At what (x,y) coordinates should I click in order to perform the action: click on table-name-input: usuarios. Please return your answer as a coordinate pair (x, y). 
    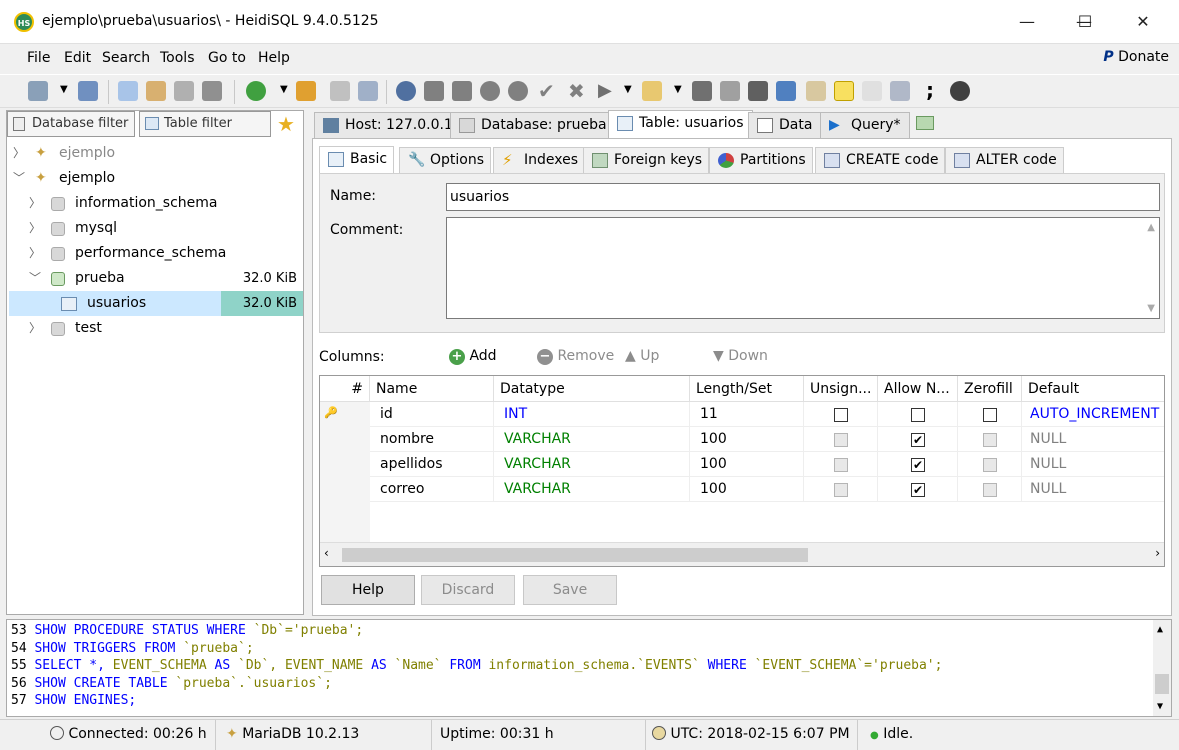
    Looking at the image, I should click on (803, 197).